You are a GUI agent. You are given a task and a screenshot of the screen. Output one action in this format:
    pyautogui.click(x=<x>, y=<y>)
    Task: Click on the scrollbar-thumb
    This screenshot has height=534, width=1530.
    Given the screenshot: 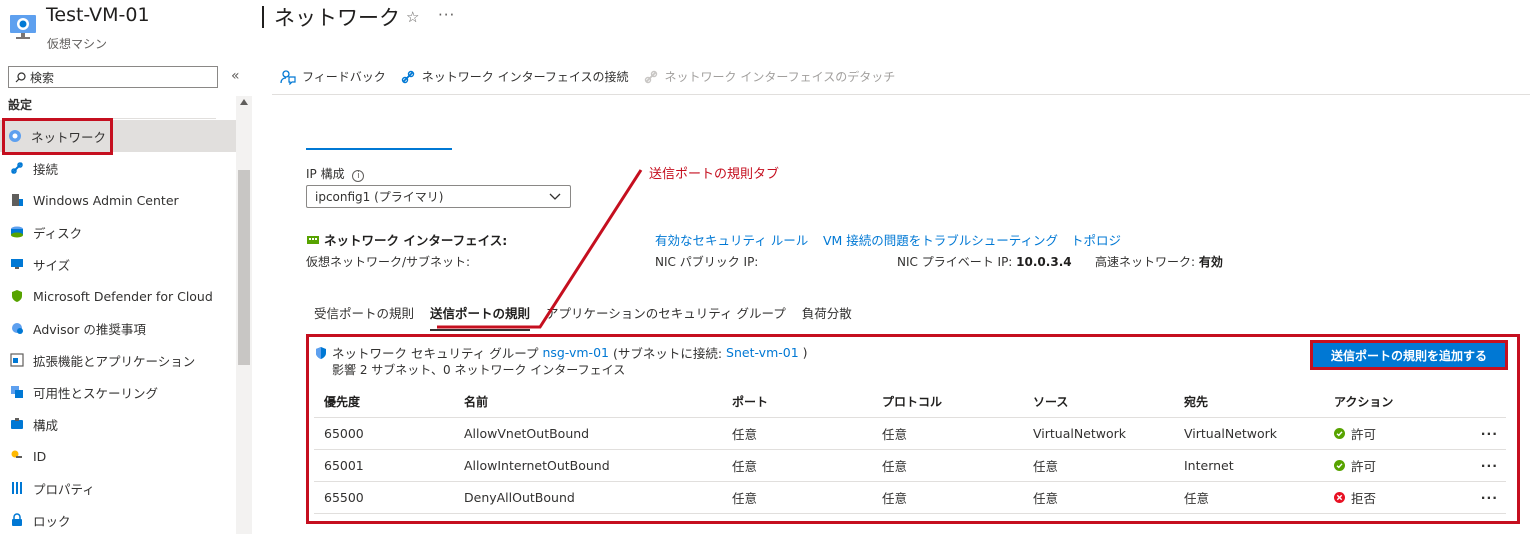 What is the action you would take?
    pyautogui.click(x=244, y=267)
    